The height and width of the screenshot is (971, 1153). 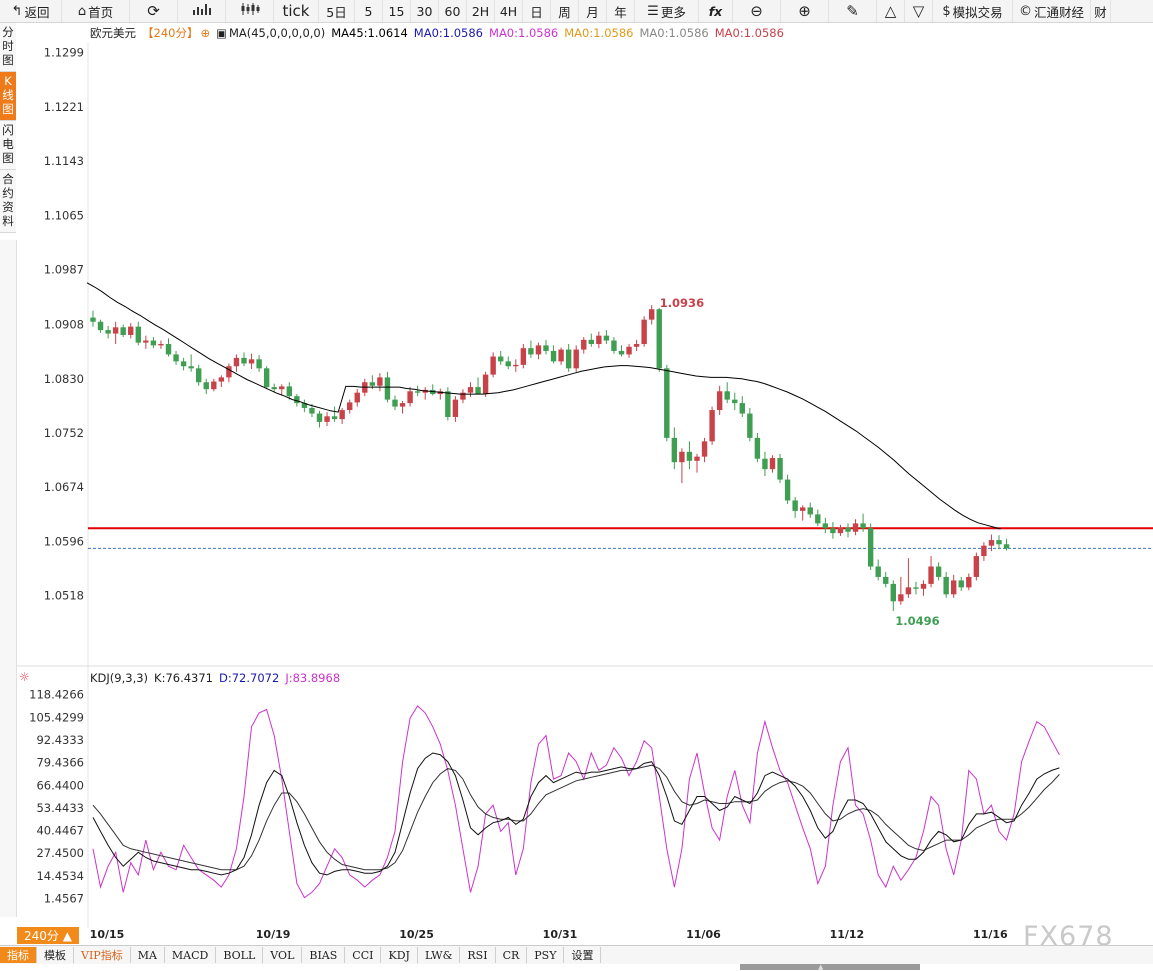 What do you see at coordinates (1101, 11) in the screenshot?
I see `truncated-button: 财` at bounding box center [1101, 11].